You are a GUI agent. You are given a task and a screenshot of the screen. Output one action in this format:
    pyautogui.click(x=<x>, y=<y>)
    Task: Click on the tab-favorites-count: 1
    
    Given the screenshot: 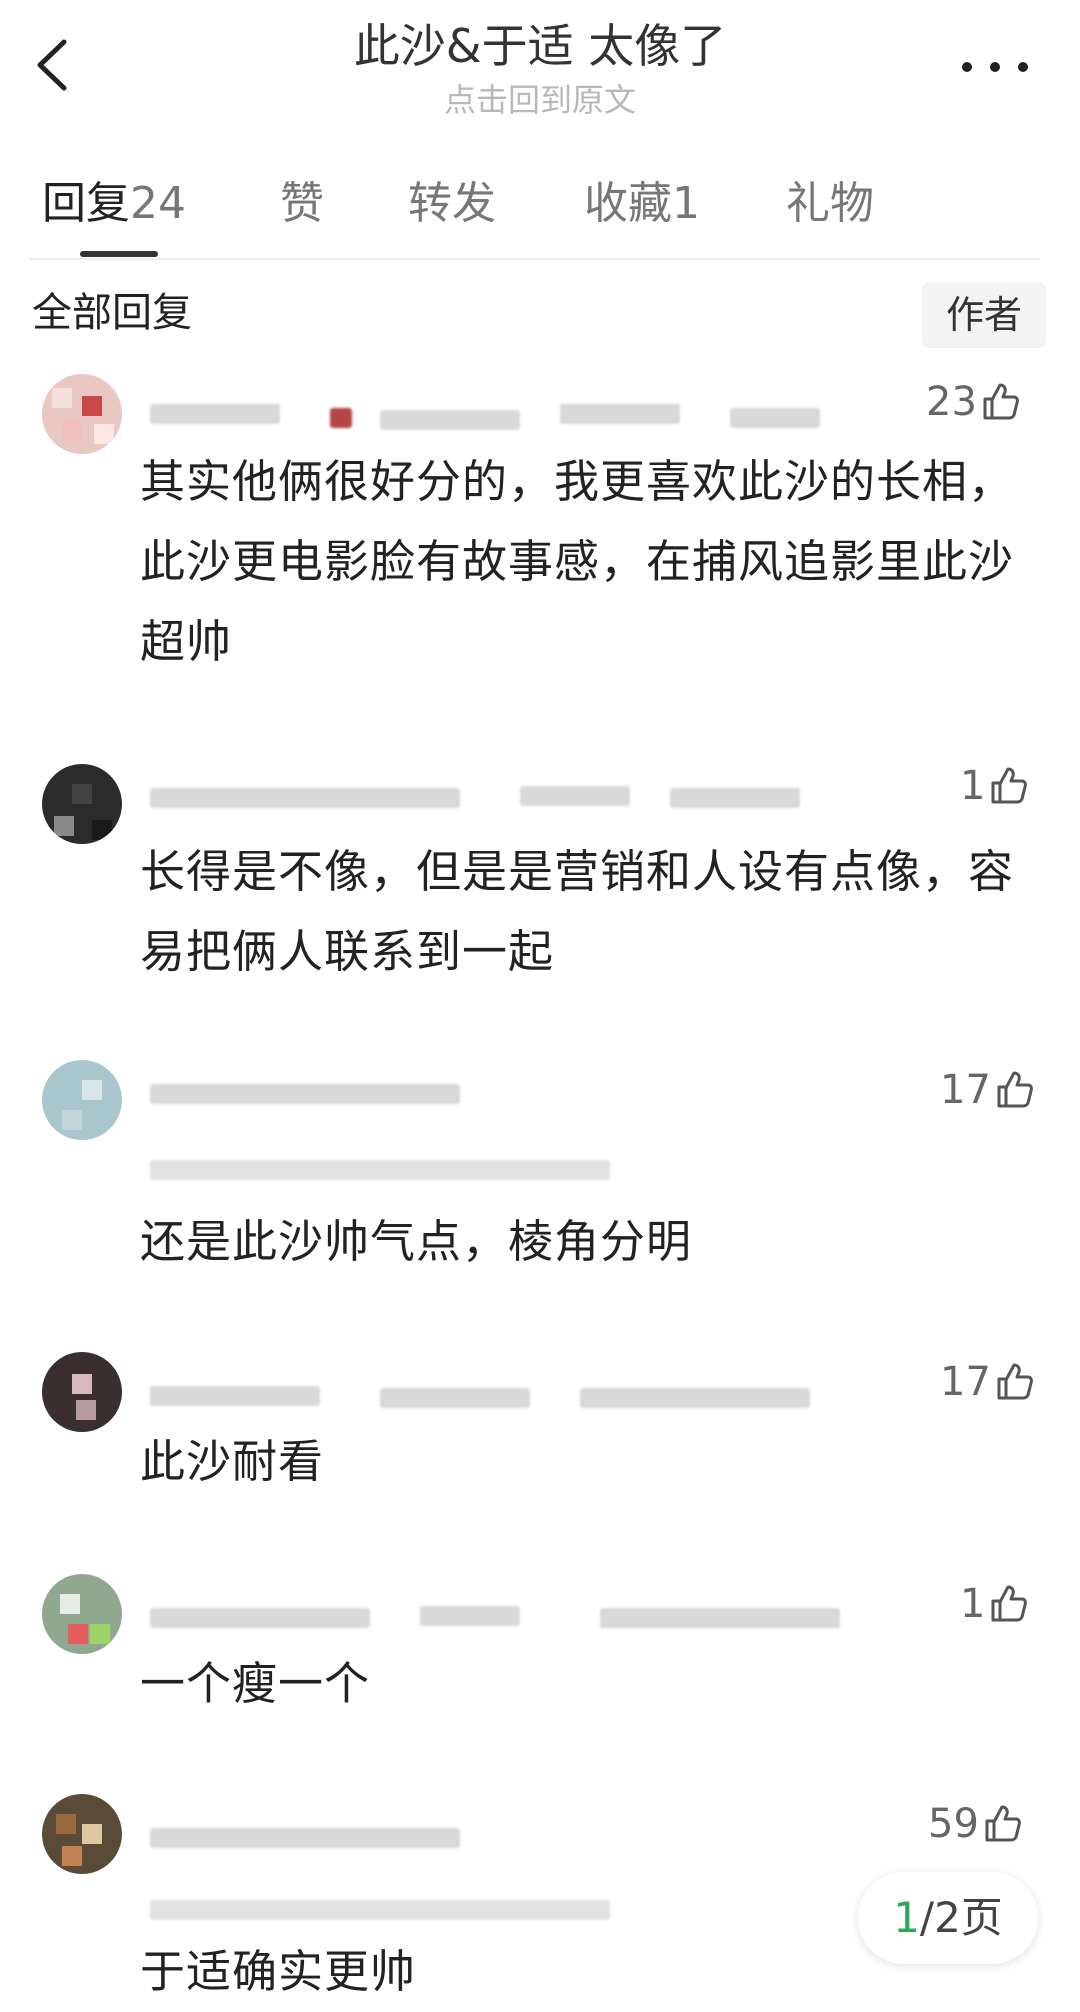 What is the action you would take?
    pyautogui.click(x=686, y=203)
    